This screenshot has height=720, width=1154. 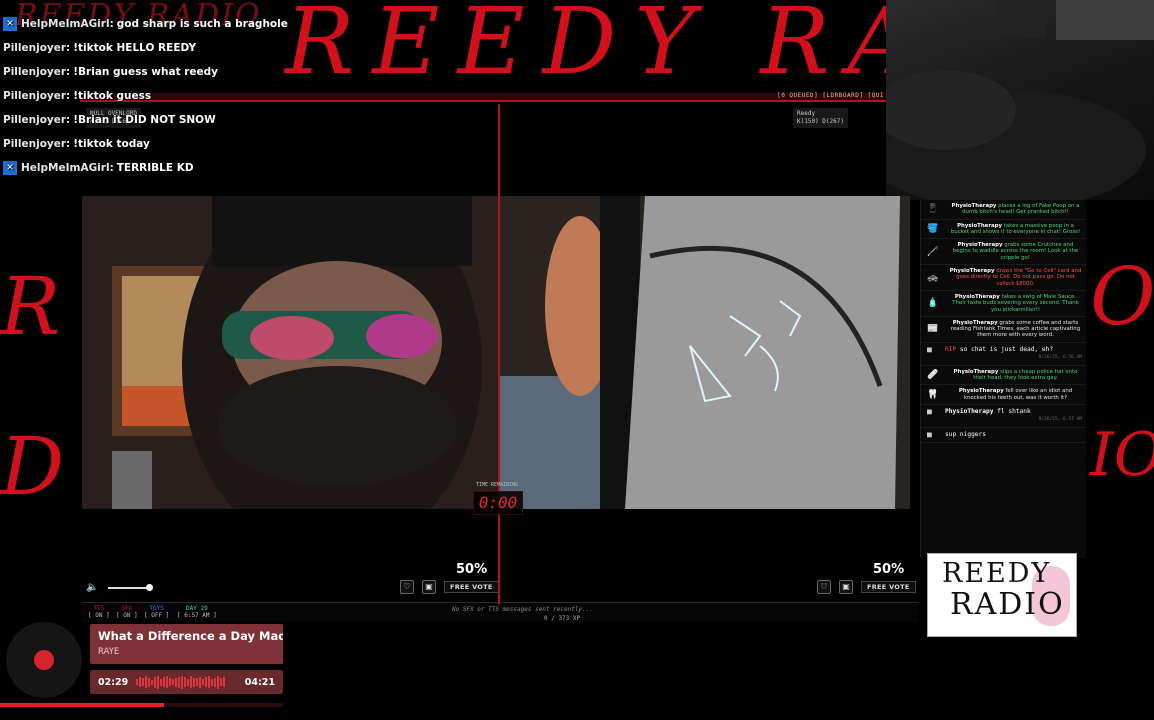 What do you see at coordinates (127, 608) in the screenshot?
I see `status-name: SFX` at bounding box center [127, 608].